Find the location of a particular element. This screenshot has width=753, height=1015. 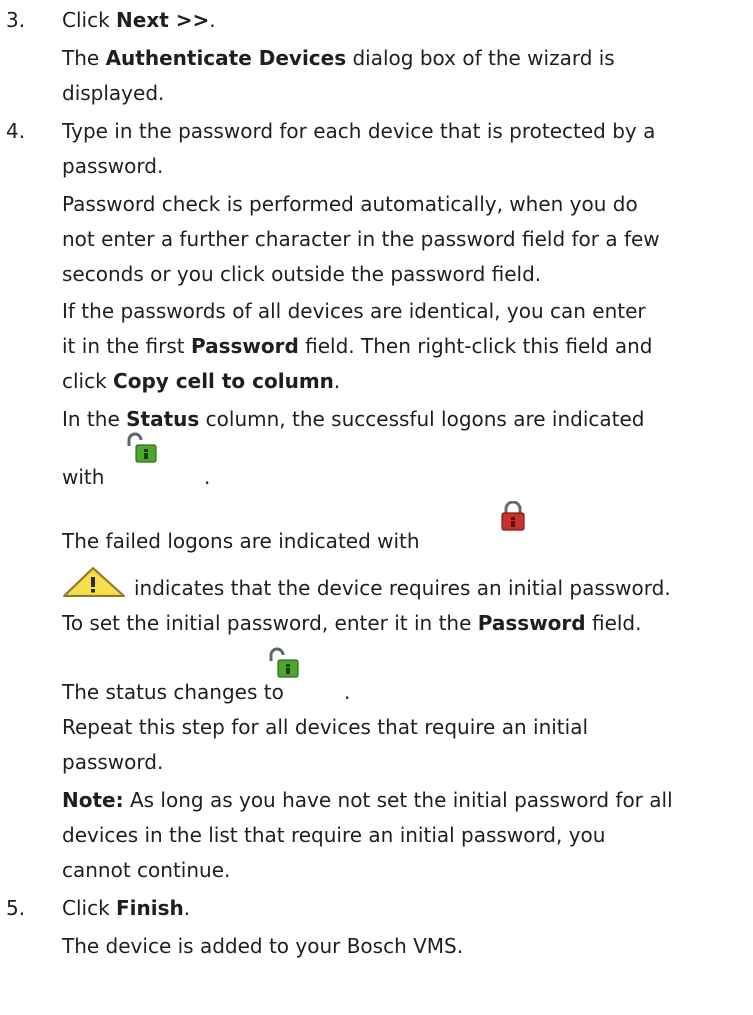

step-3-result-prefix: The is located at coordinates (84, 58).